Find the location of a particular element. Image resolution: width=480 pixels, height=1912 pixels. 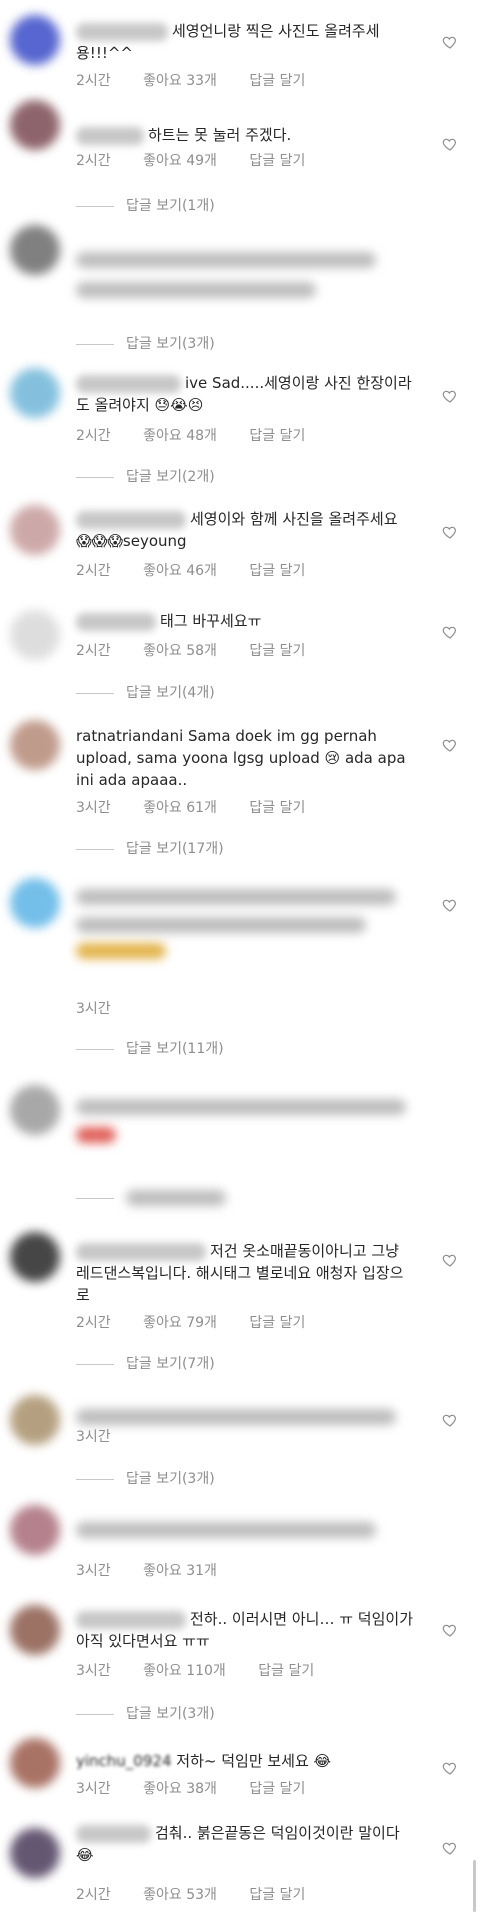

comment-meta: 3시간 좋아요 110개 답글 달기 is located at coordinates (209, 1670).